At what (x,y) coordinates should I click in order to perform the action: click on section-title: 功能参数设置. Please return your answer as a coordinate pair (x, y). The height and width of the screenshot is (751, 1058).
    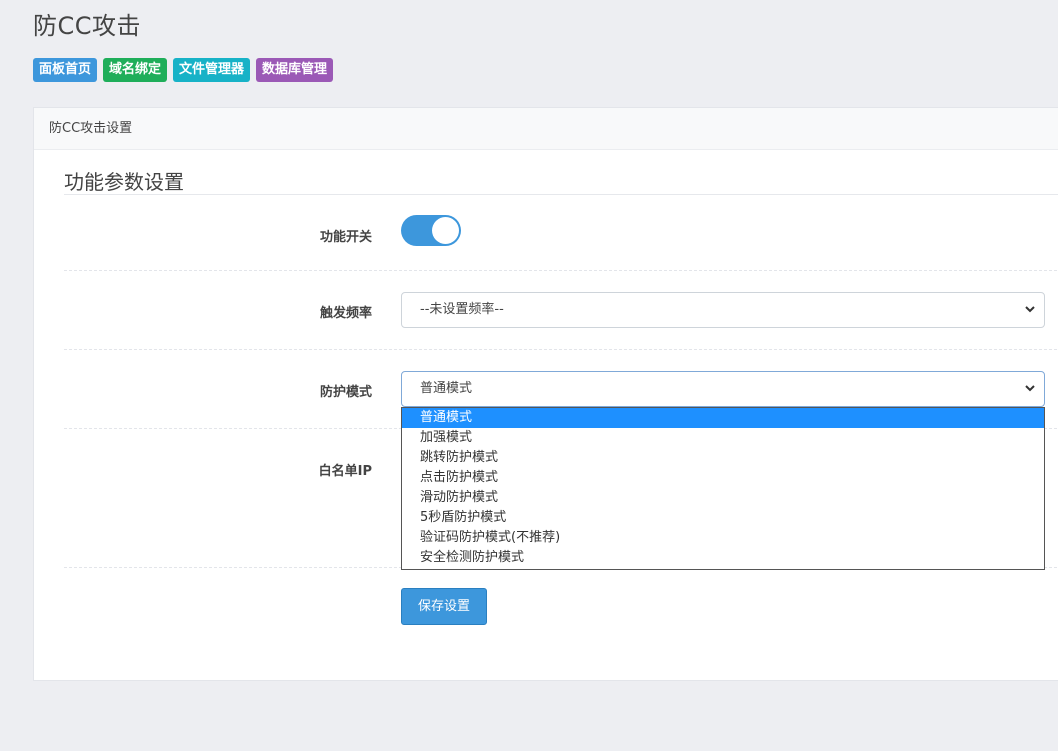
    Looking at the image, I should click on (124, 182).